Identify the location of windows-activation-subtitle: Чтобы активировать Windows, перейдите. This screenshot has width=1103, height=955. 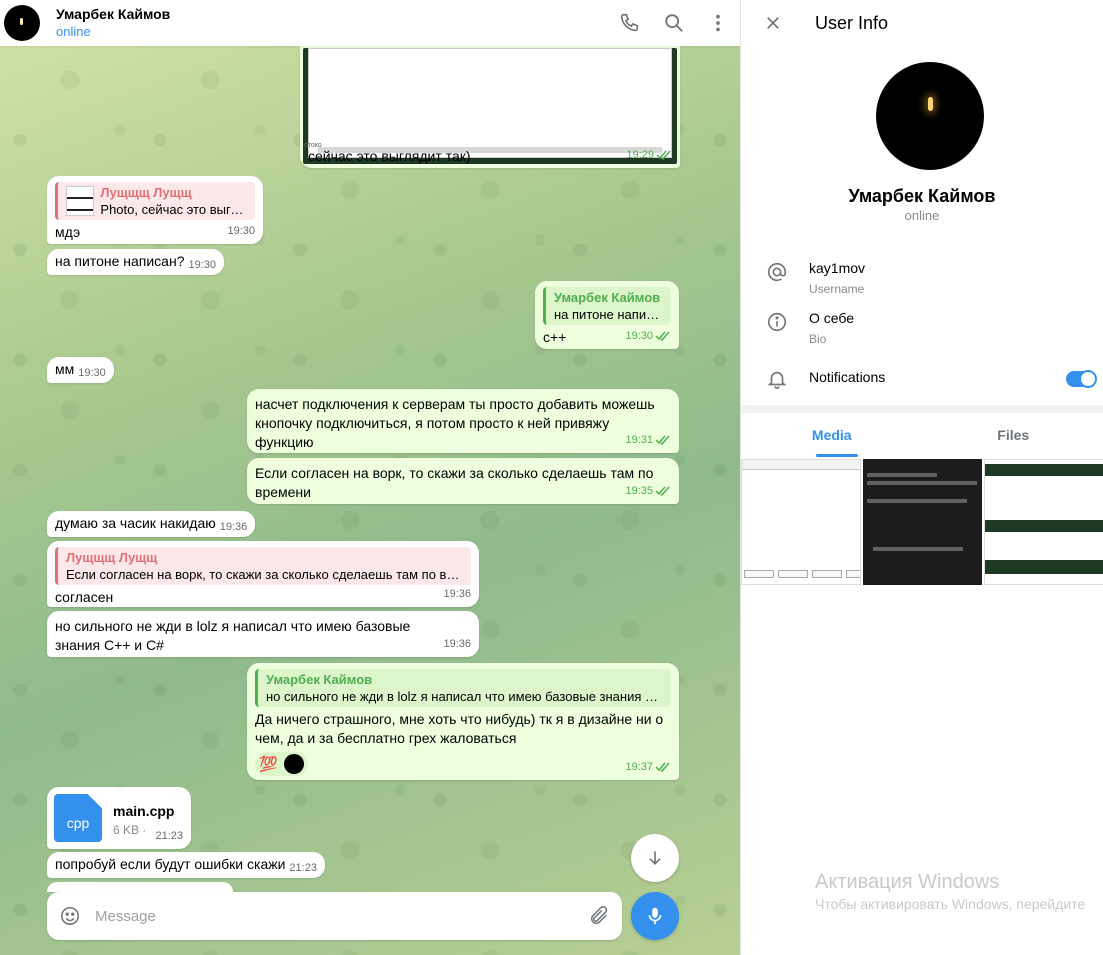
(950, 904).